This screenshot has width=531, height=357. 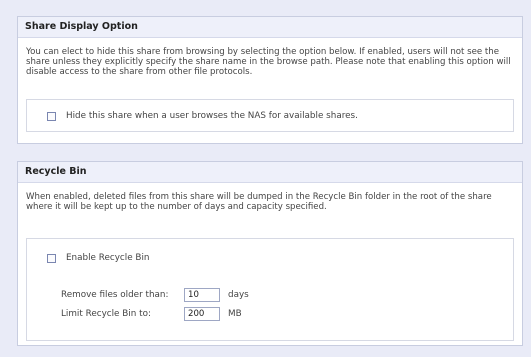 What do you see at coordinates (51, 258) in the screenshot?
I see `enable-recycle-checkbox` at bounding box center [51, 258].